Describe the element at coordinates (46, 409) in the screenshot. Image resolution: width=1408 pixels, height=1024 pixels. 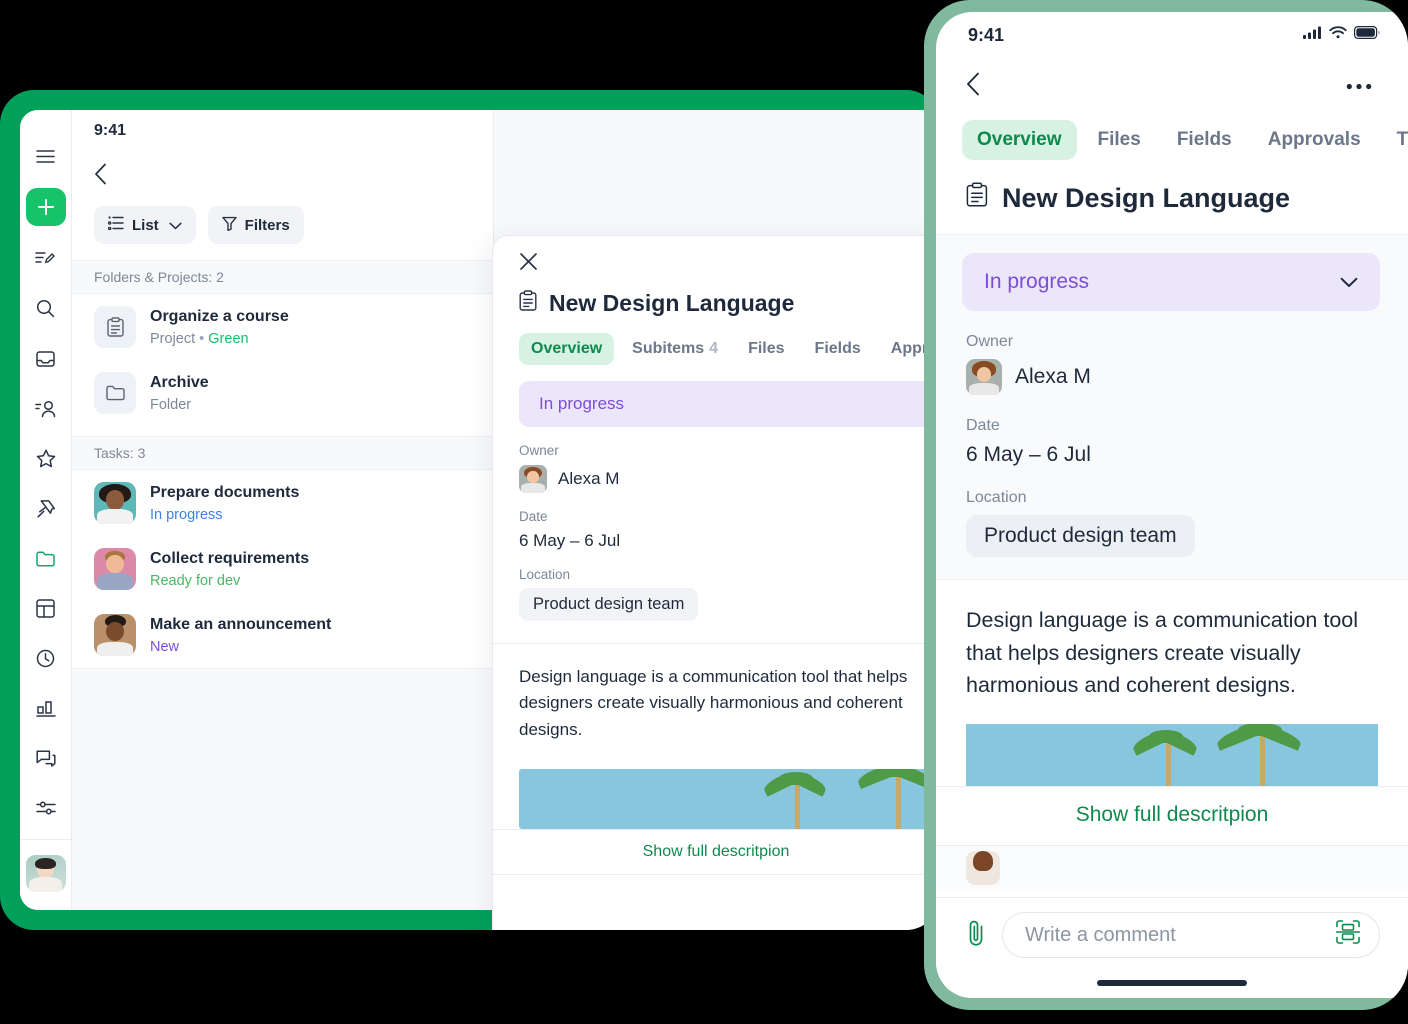
I see `people-icon` at that location.